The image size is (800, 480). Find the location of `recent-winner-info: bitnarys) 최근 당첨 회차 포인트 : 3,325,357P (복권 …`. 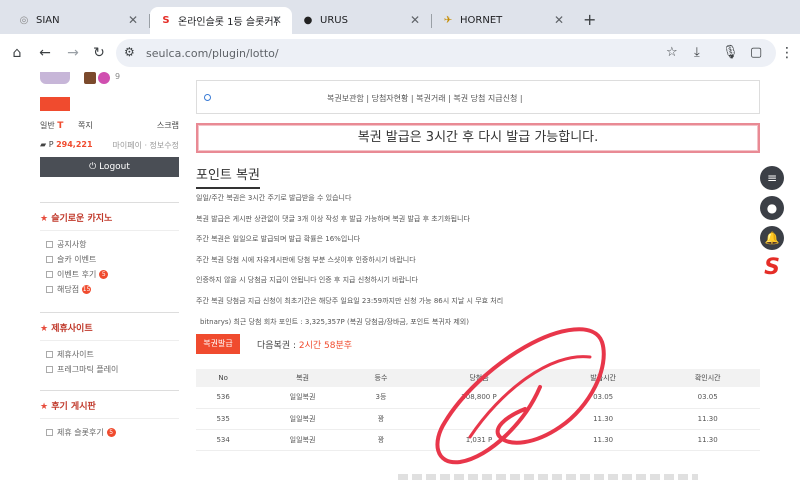

recent-winner-info: bitnarys) 최근 당첨 회차 포인트 : 3,325,357P (복권 … is located at coordinates (334, 322).